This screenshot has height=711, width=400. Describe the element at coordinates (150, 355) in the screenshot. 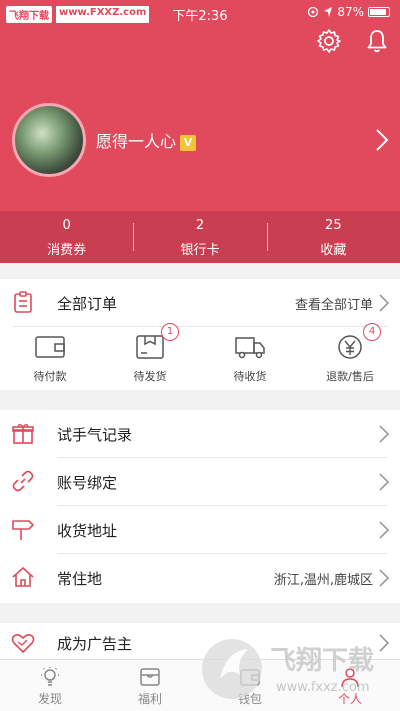

I see `order-pending-shipment: 1 待发货` at that location.